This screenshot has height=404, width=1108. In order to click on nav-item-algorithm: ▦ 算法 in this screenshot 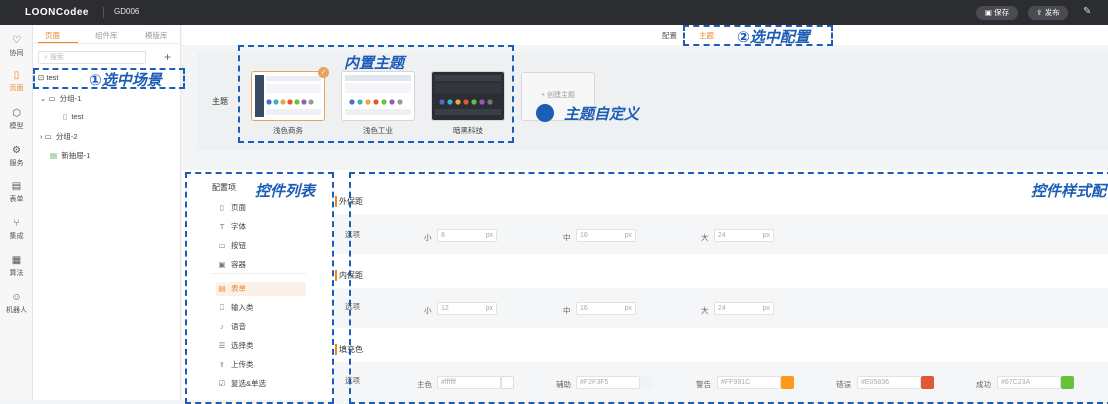, I will do `click(16, 266)`.